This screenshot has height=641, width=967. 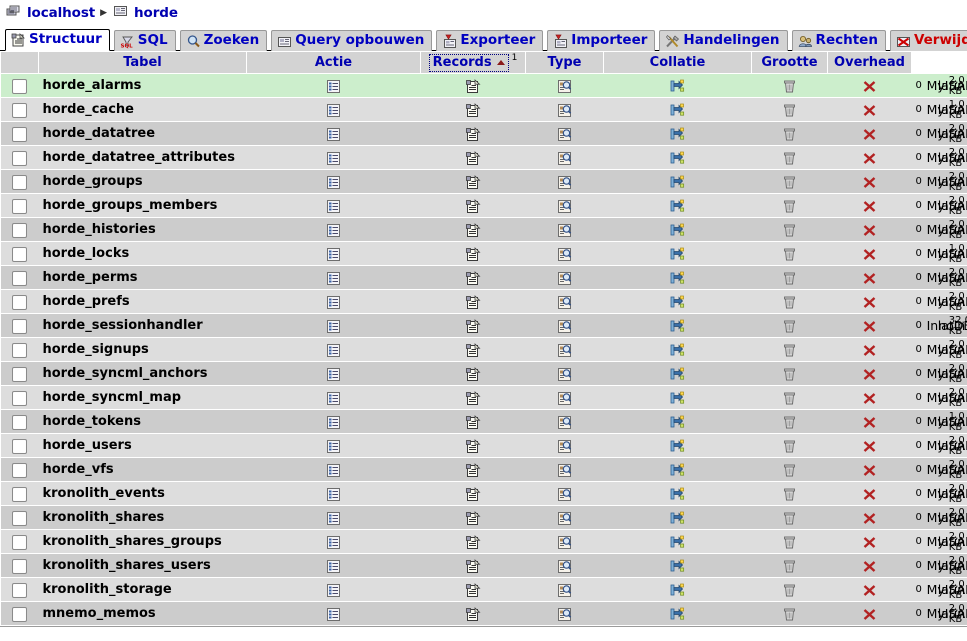 I want to click on table-name-cell: kronolith_shares, so click(x=142, y=517).